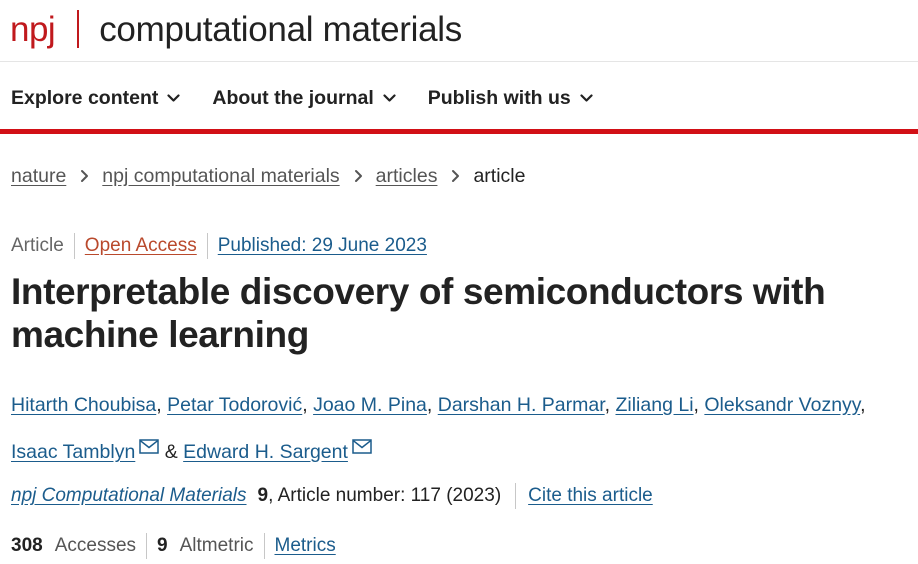  Describe the element at coordinates (27, 545) in the screenshot. I see `accesses-count: 308` at that location.